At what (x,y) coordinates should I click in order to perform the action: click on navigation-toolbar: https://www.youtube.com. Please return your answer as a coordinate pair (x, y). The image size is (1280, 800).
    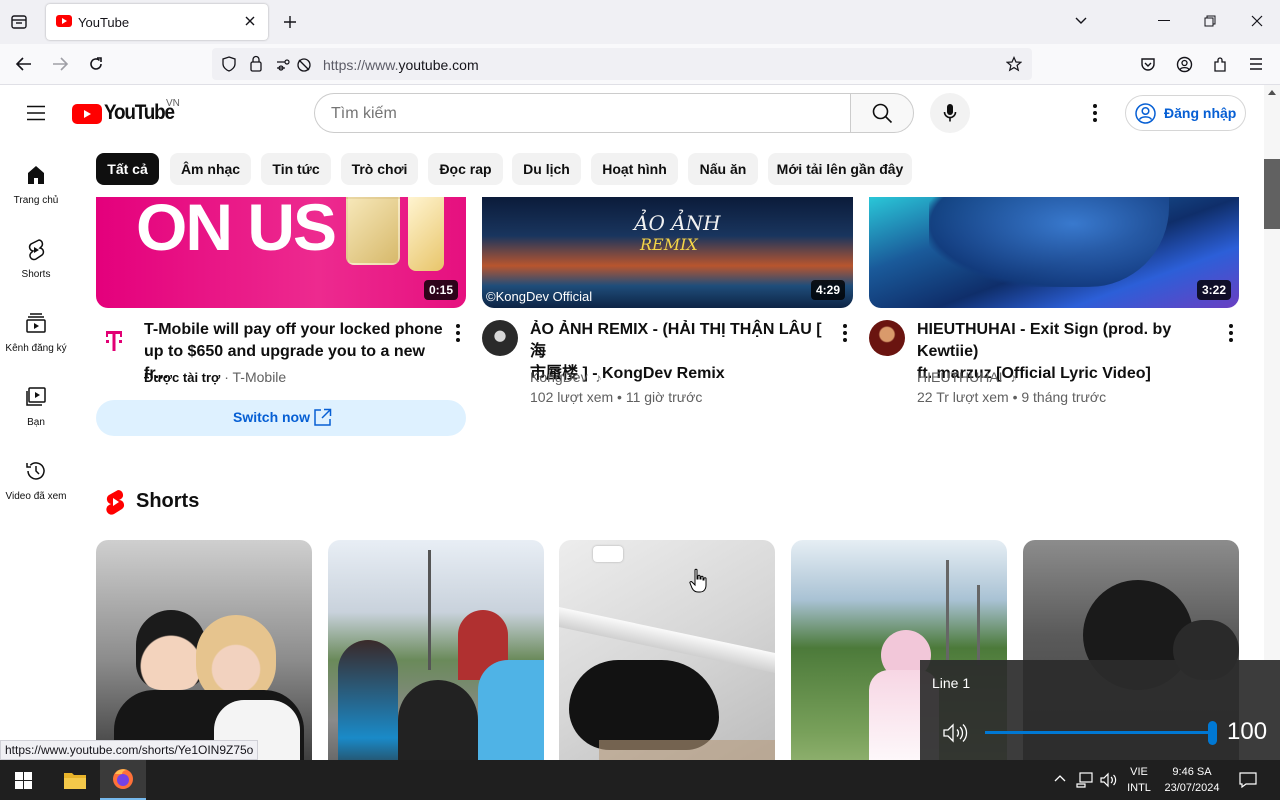
    Looking at the image, I should click on (640, 64).